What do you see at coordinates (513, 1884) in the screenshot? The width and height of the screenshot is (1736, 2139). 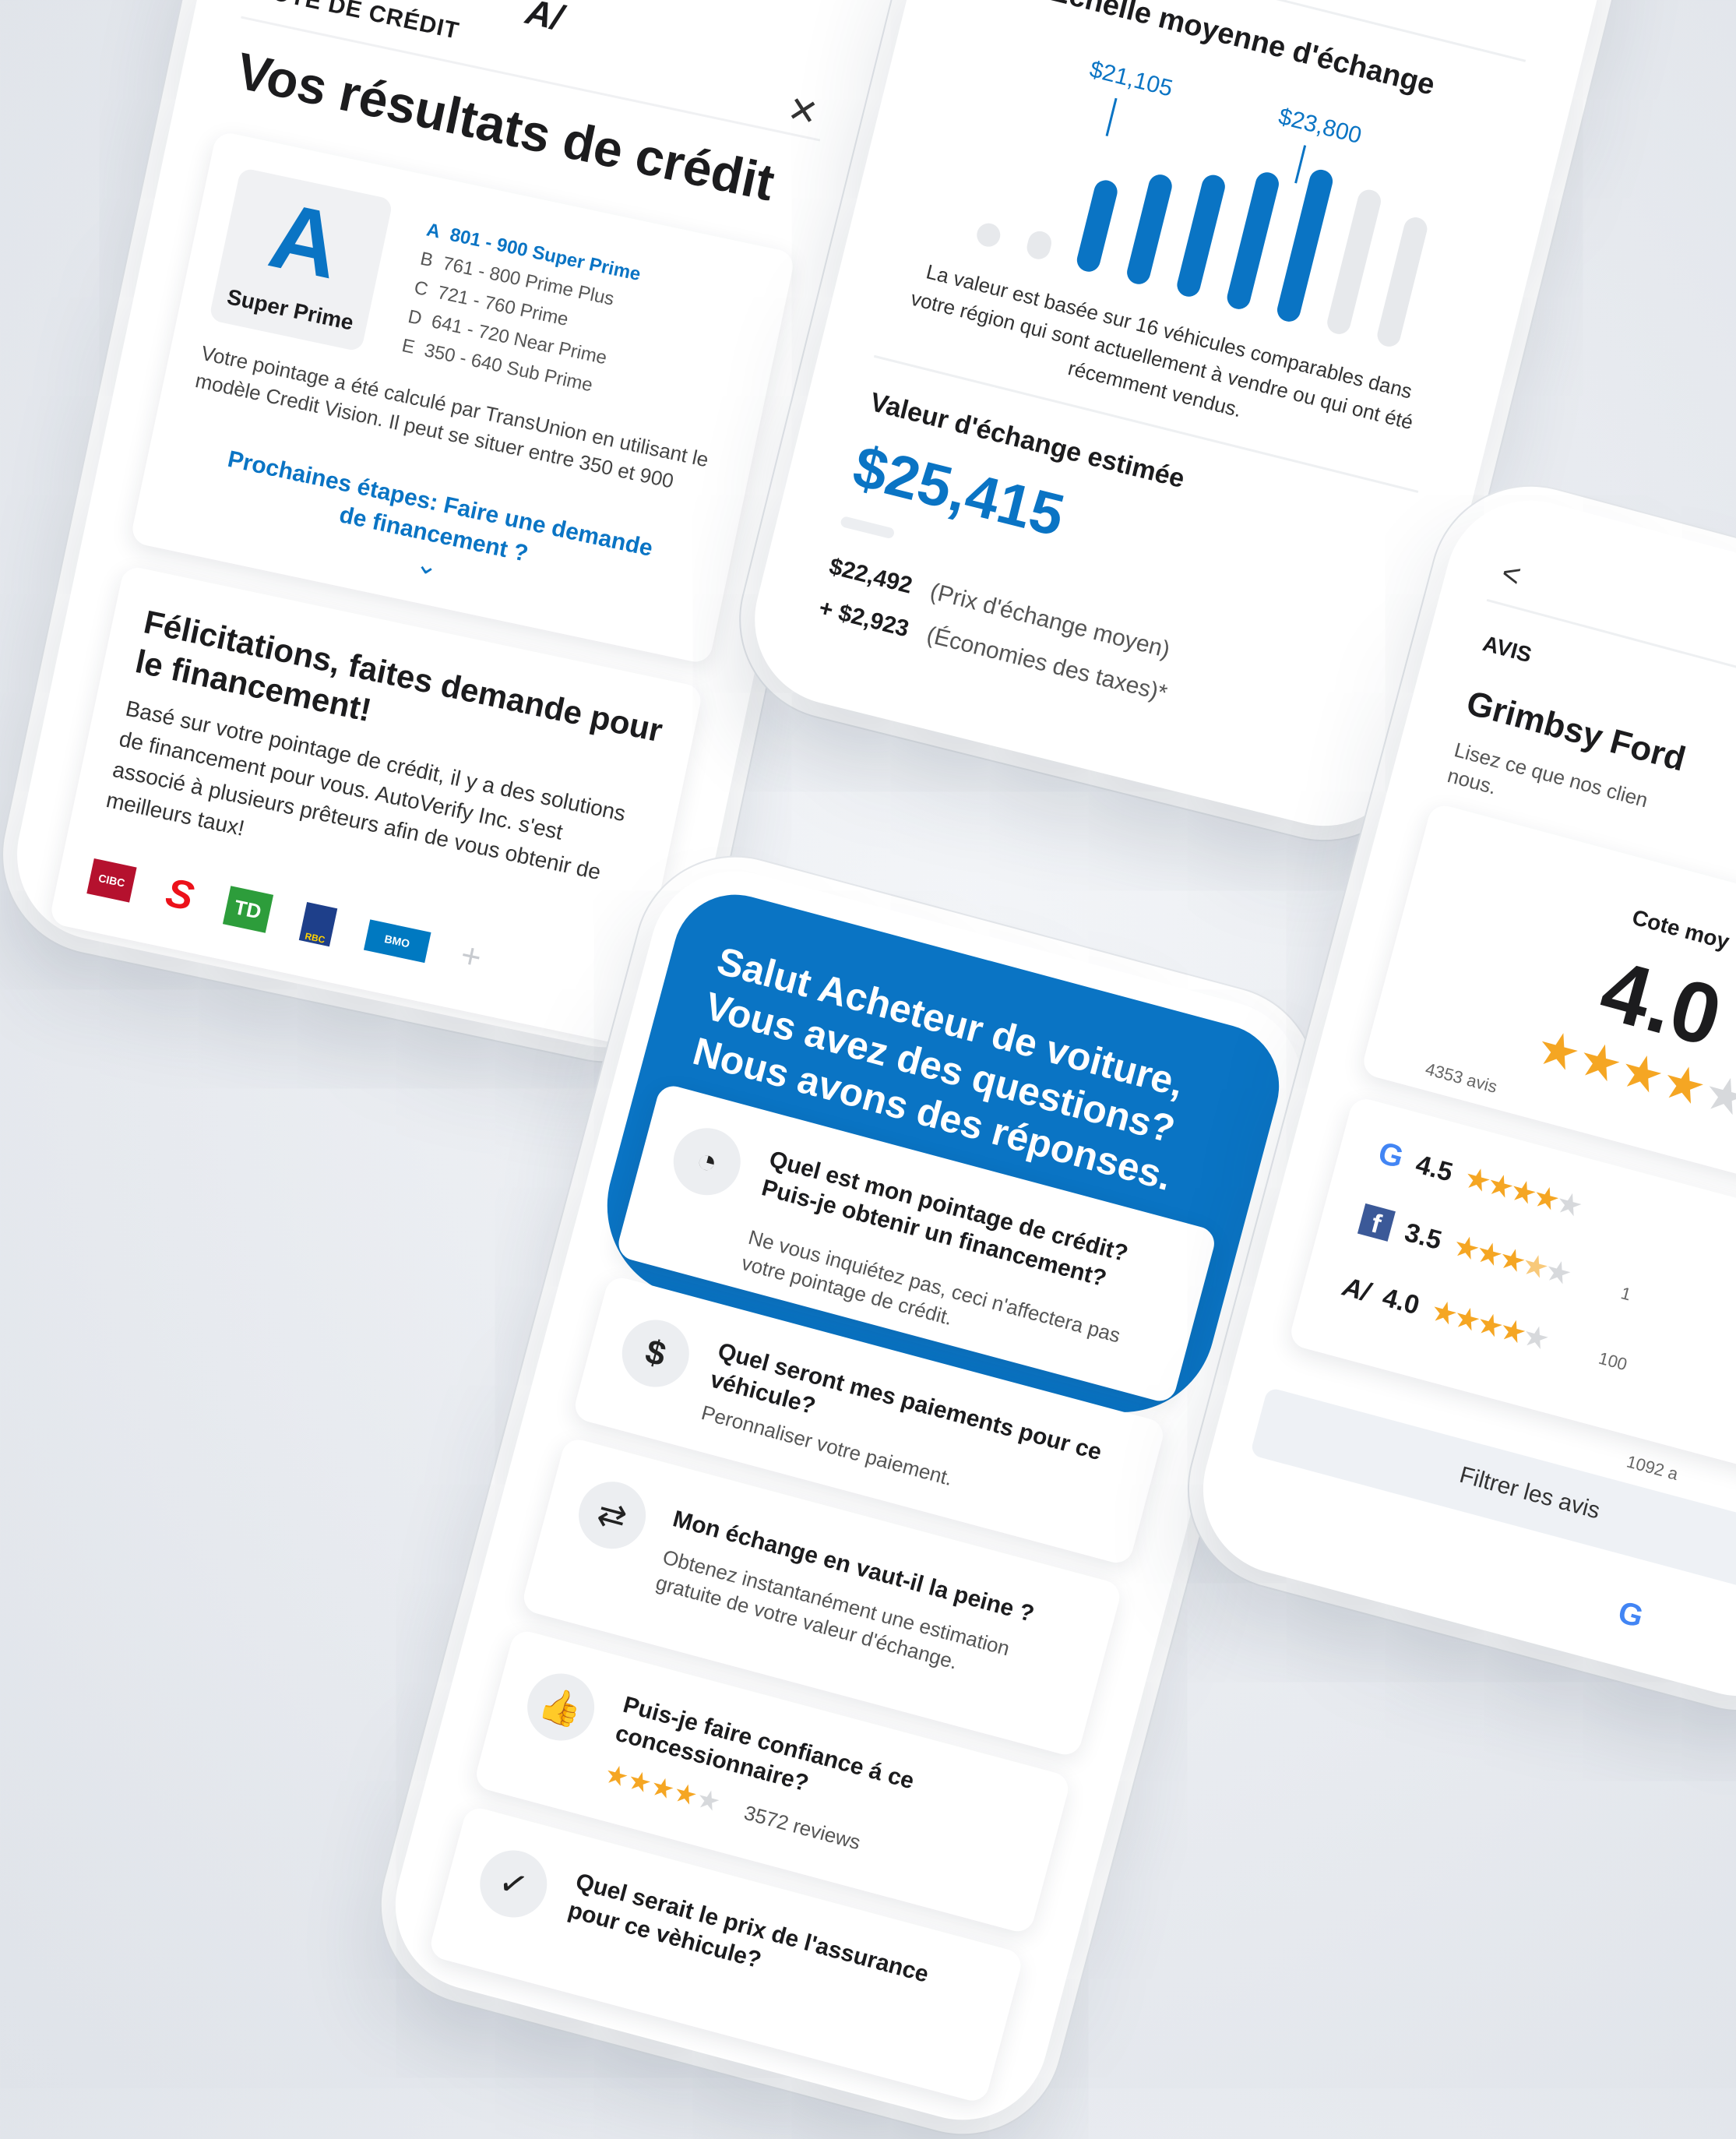 I see `shield-check-icon: ✓` at bounding box center [513, 1884].